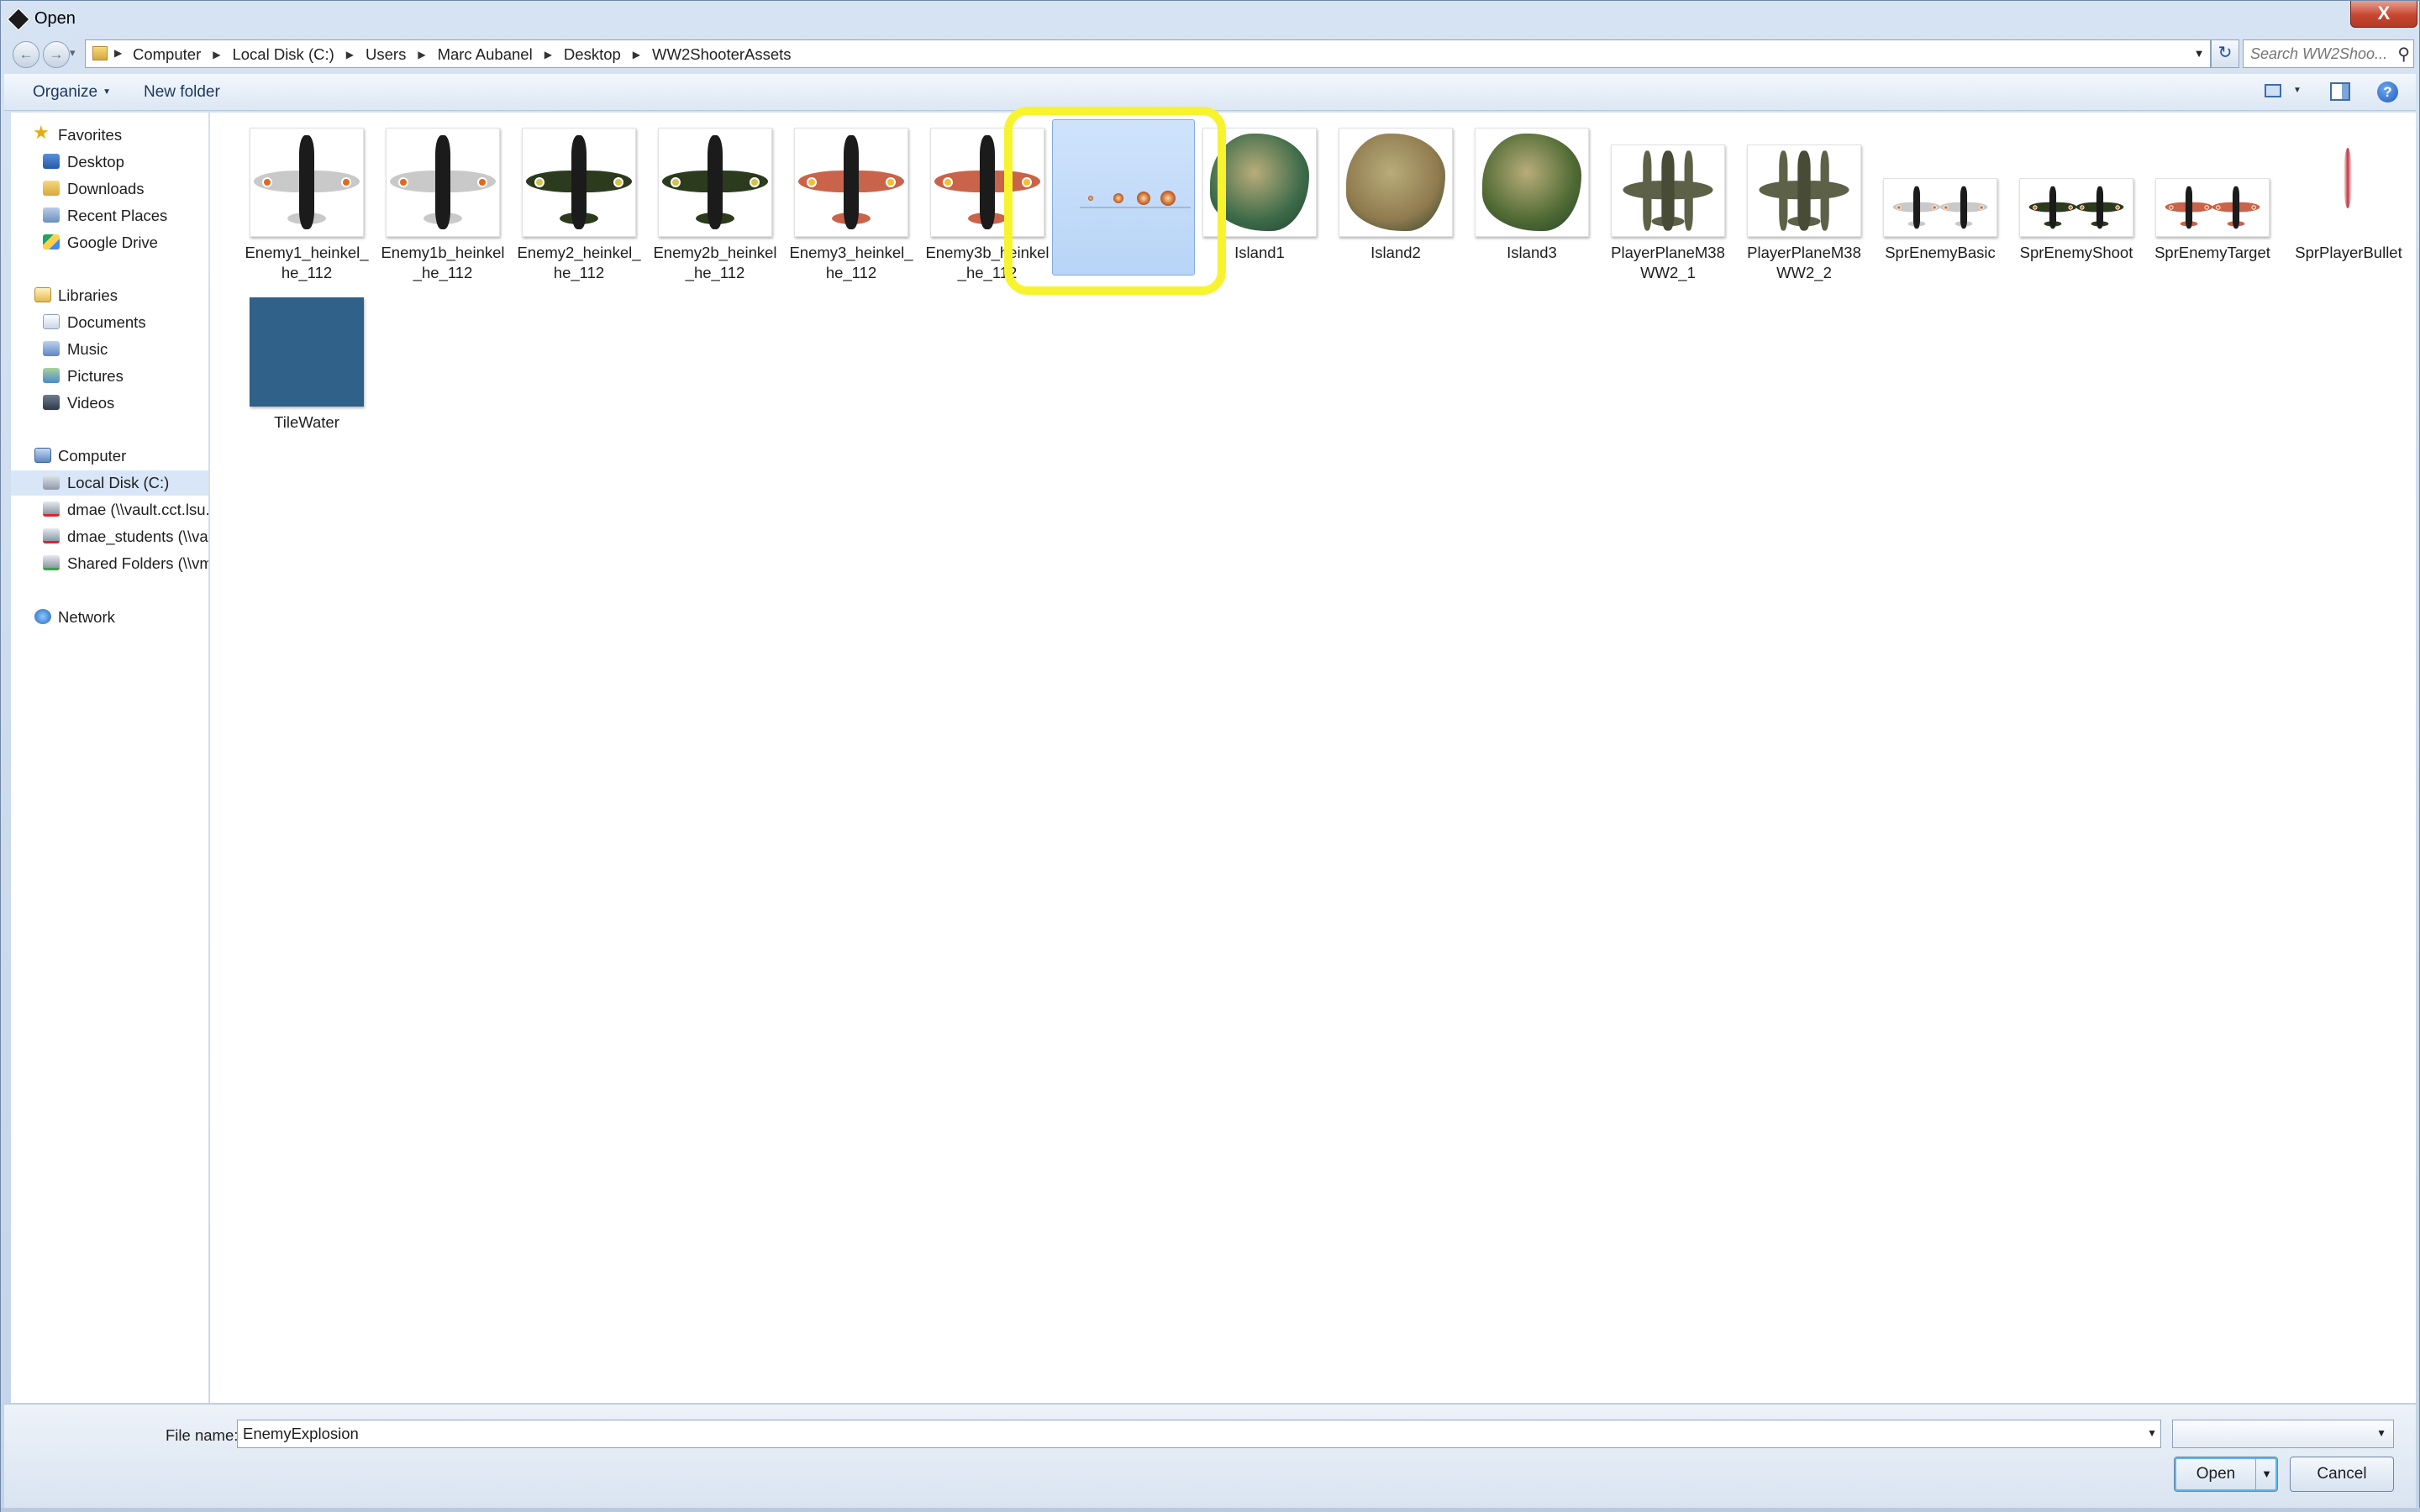 This screenshot has width=2420, height=1512. Describe the element at coordinates (109, 509) in the screenshot. I see `nav-network-drive-dmae: dmae (\\vault.cct.lsu.e` at that location.